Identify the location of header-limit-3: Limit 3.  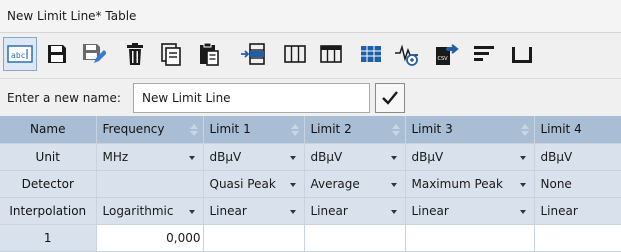
(470, 130).